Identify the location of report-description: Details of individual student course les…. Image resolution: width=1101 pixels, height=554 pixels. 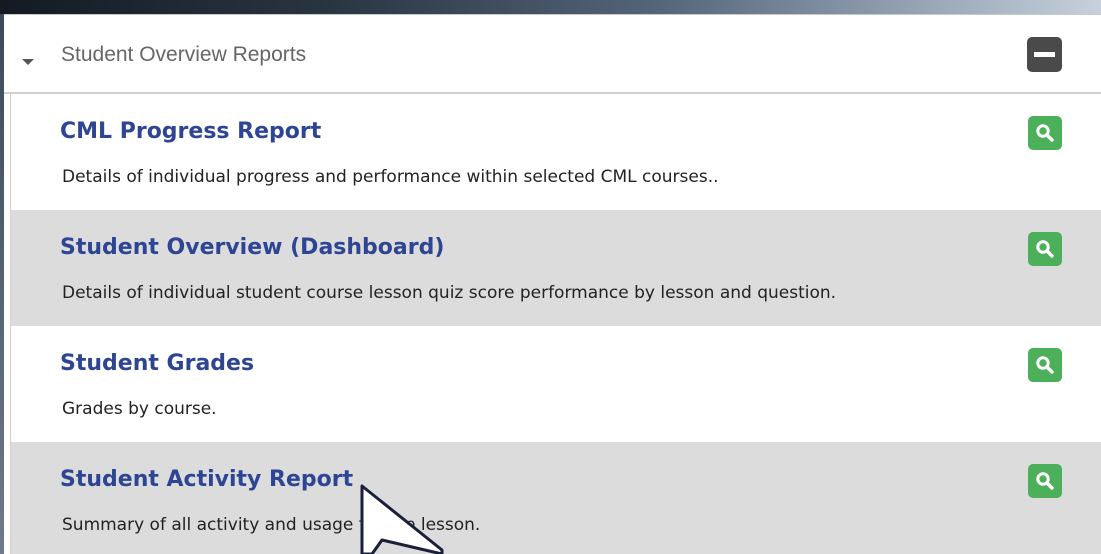
(449, 293).